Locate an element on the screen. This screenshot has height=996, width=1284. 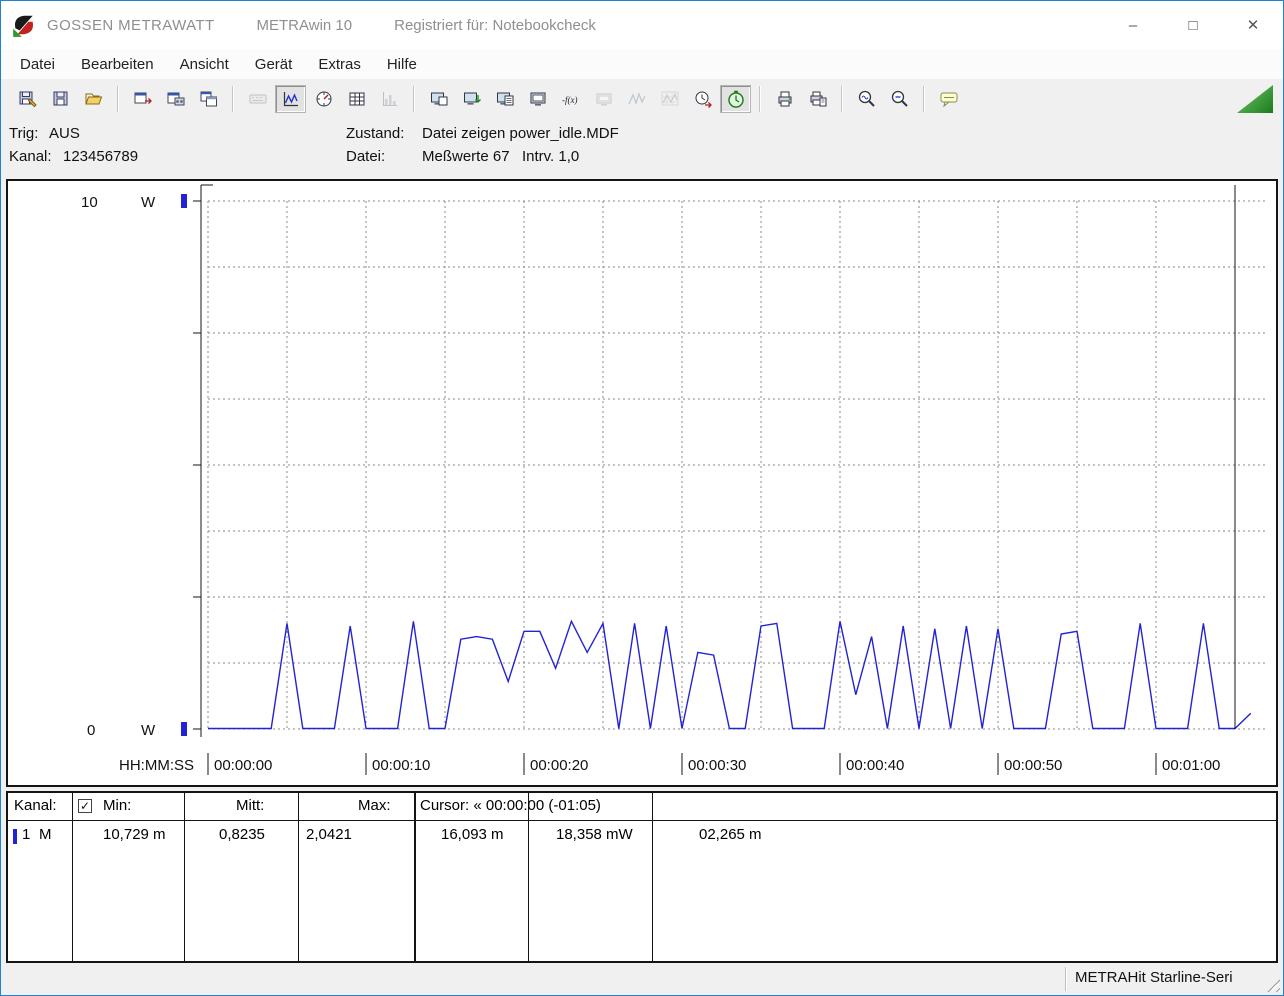
tooltip-icon is located at coordinates (949, 99).